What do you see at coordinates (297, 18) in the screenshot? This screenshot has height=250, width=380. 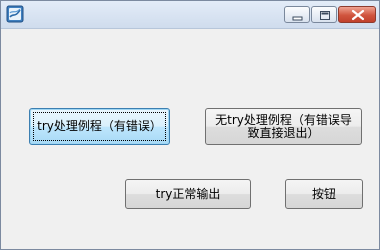 I see `minimize-icon` at bounding box center [297, 18].